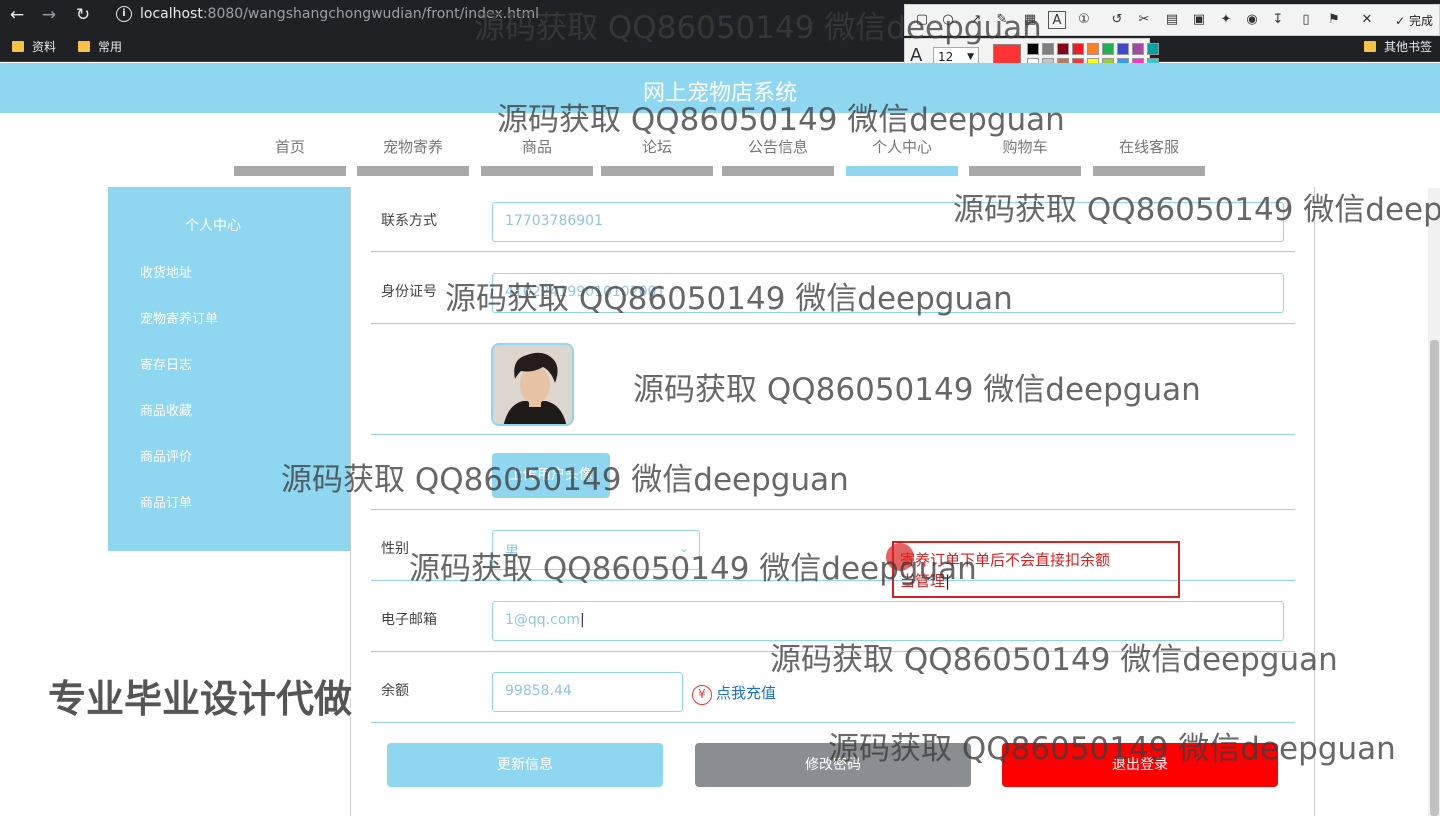 The width and height of the screenshot is (1440, 816). I want to click on gender-label: 性别, so click(395, 549).